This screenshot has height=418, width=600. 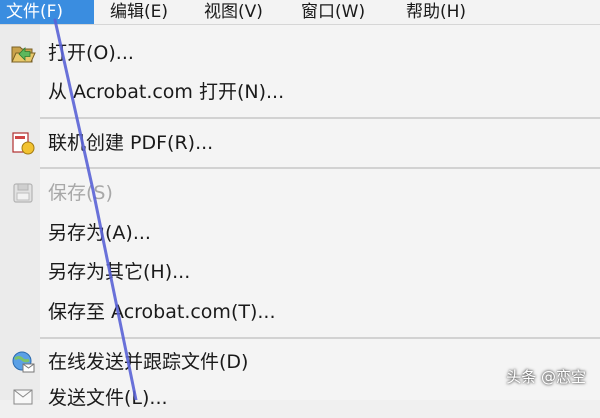 What do you see at coordinates (47, 12) in the screenshot?
I see `menu-file: 文件(F)` at bounding box center [47, 12].